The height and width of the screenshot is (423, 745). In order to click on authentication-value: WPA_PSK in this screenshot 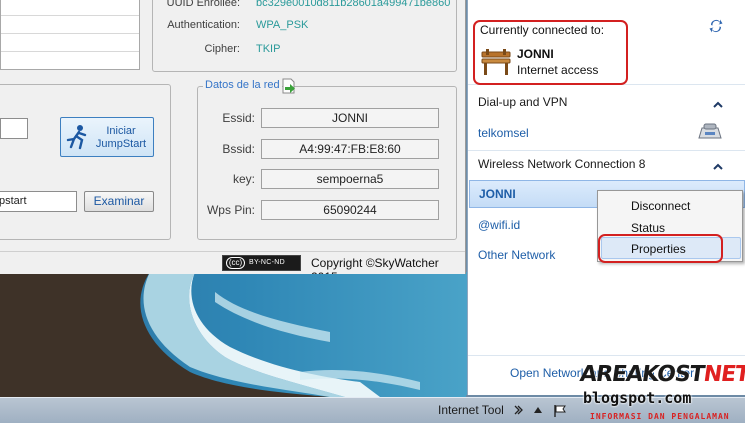, I will do `click(282, 25)`.